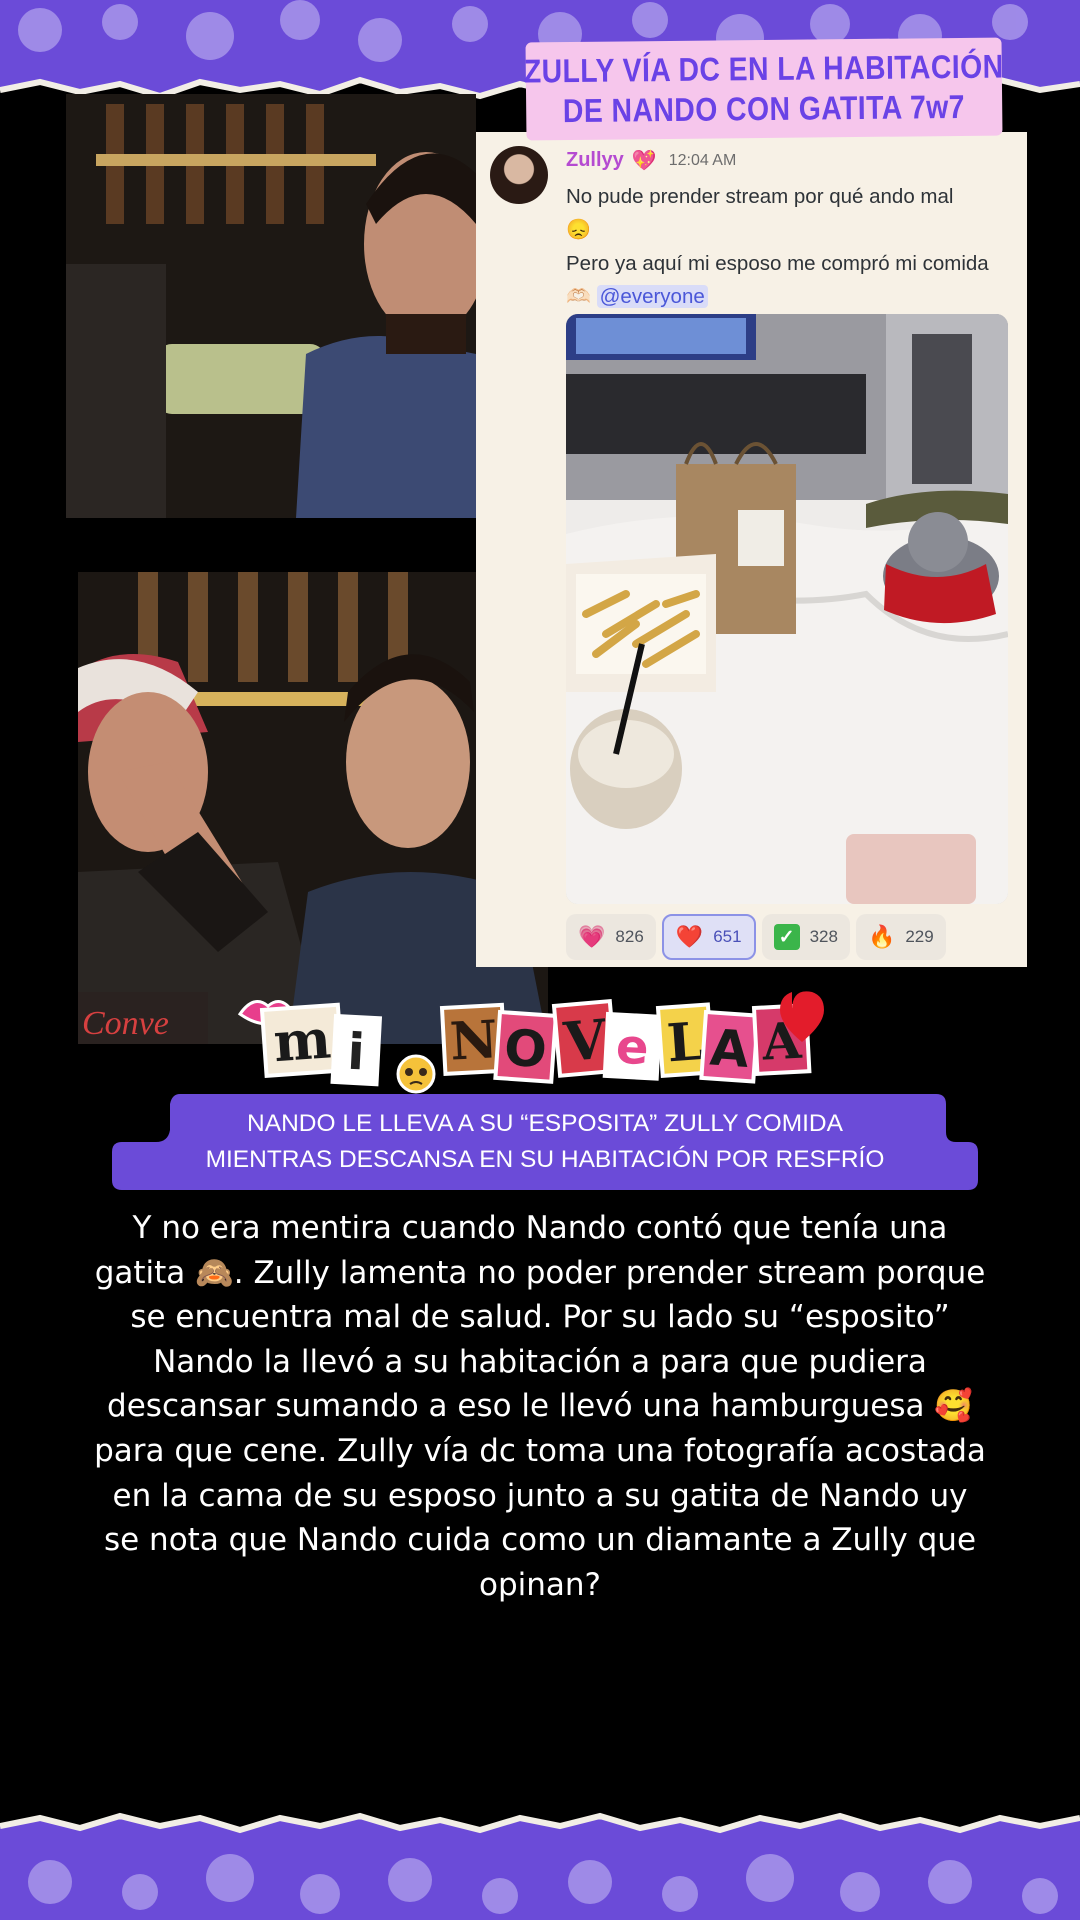 The image size is (1080, 1920). Describe the element at coordinates (805, 937) in the screenshot. I see `reaction-check-mark: ✓ 328` at that location.